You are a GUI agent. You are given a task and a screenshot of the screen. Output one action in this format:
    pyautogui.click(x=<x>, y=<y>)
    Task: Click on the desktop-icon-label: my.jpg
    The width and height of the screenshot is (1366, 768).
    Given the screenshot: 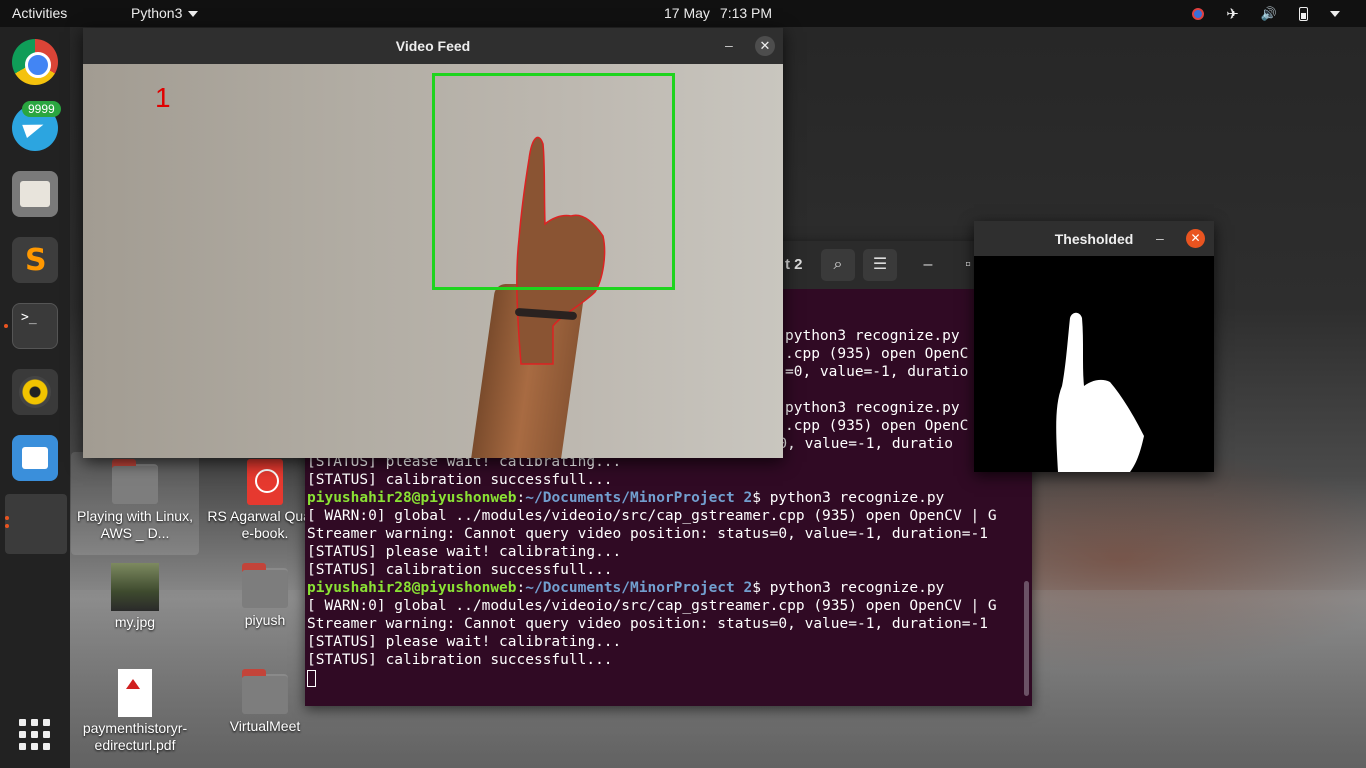 What is the action you would take?
    pyautogui.click(x=135, y=622)
    